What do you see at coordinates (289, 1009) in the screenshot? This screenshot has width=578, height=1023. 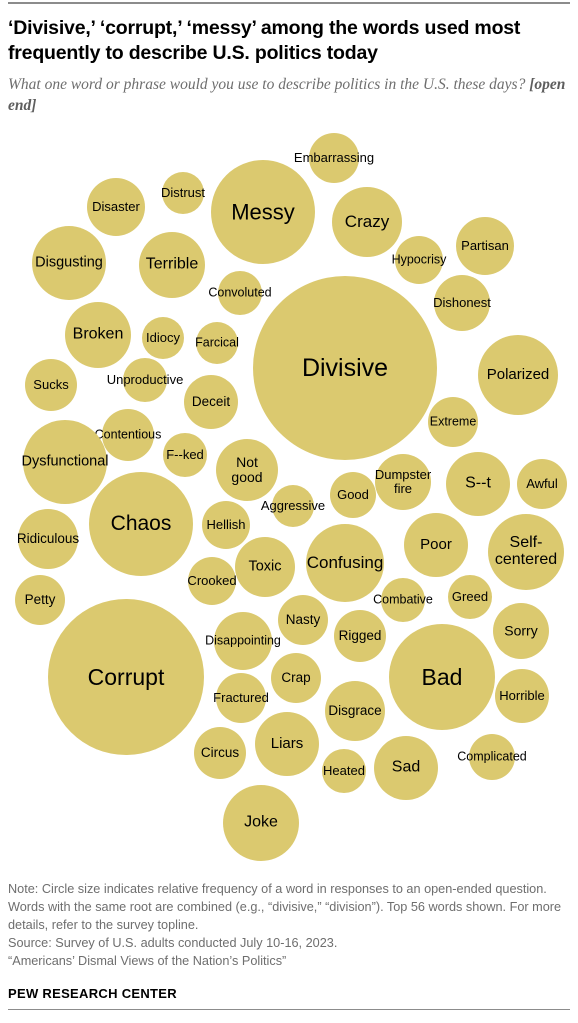 I see `bottom-divider` at bounding box center [289, 1009].